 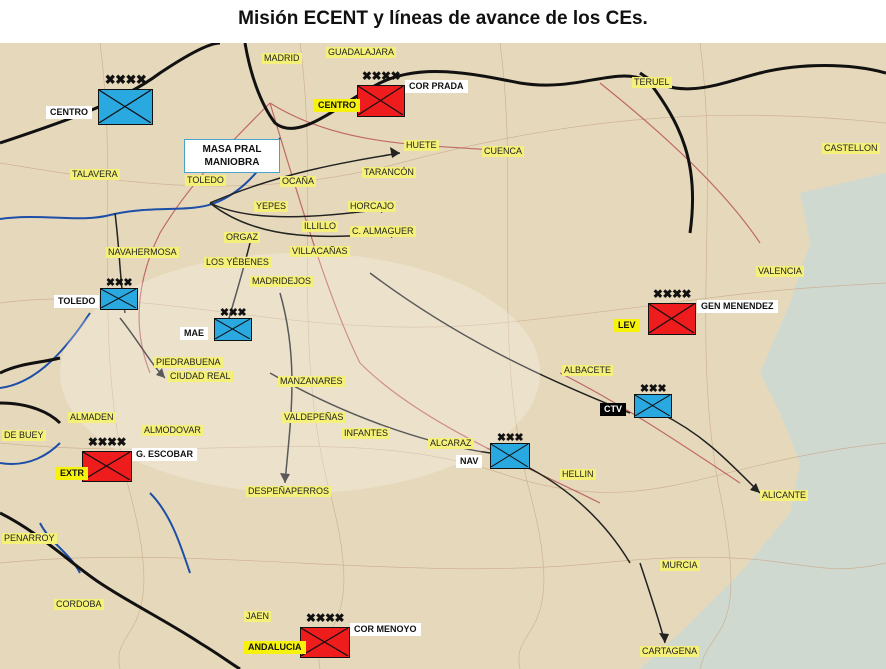 I want to click on label-piedrabuena: PIEDRABUENA, so click(x=188, y=362).